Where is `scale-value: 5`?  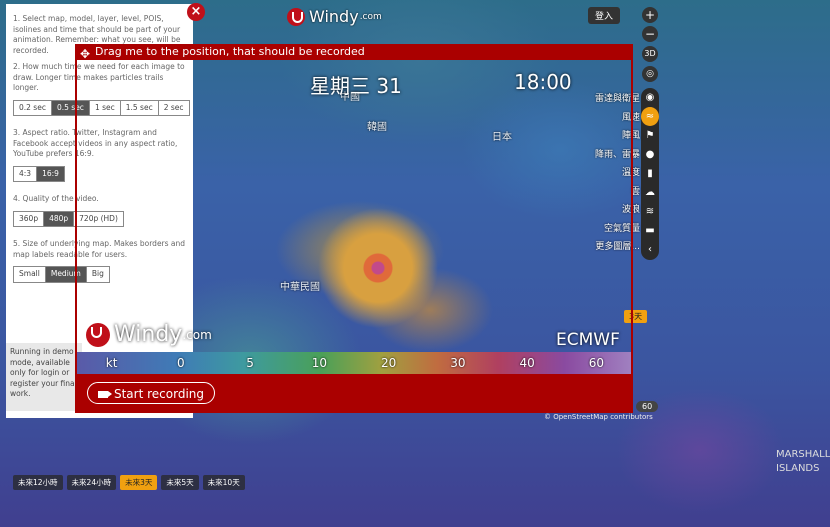 scale-value: 5 is located at coordinates (250, 363).